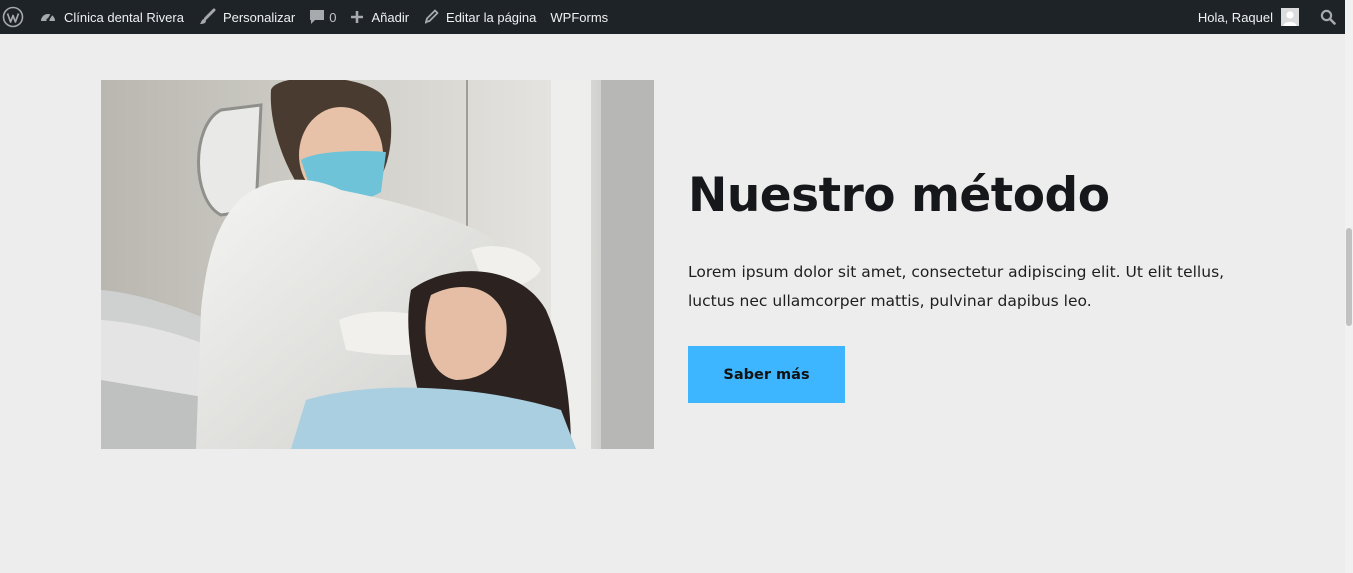  What do you see at coordinates (259, 17) in the screenshot?
I see `customize-label: Personalizar` at bounding box center [259, 17].